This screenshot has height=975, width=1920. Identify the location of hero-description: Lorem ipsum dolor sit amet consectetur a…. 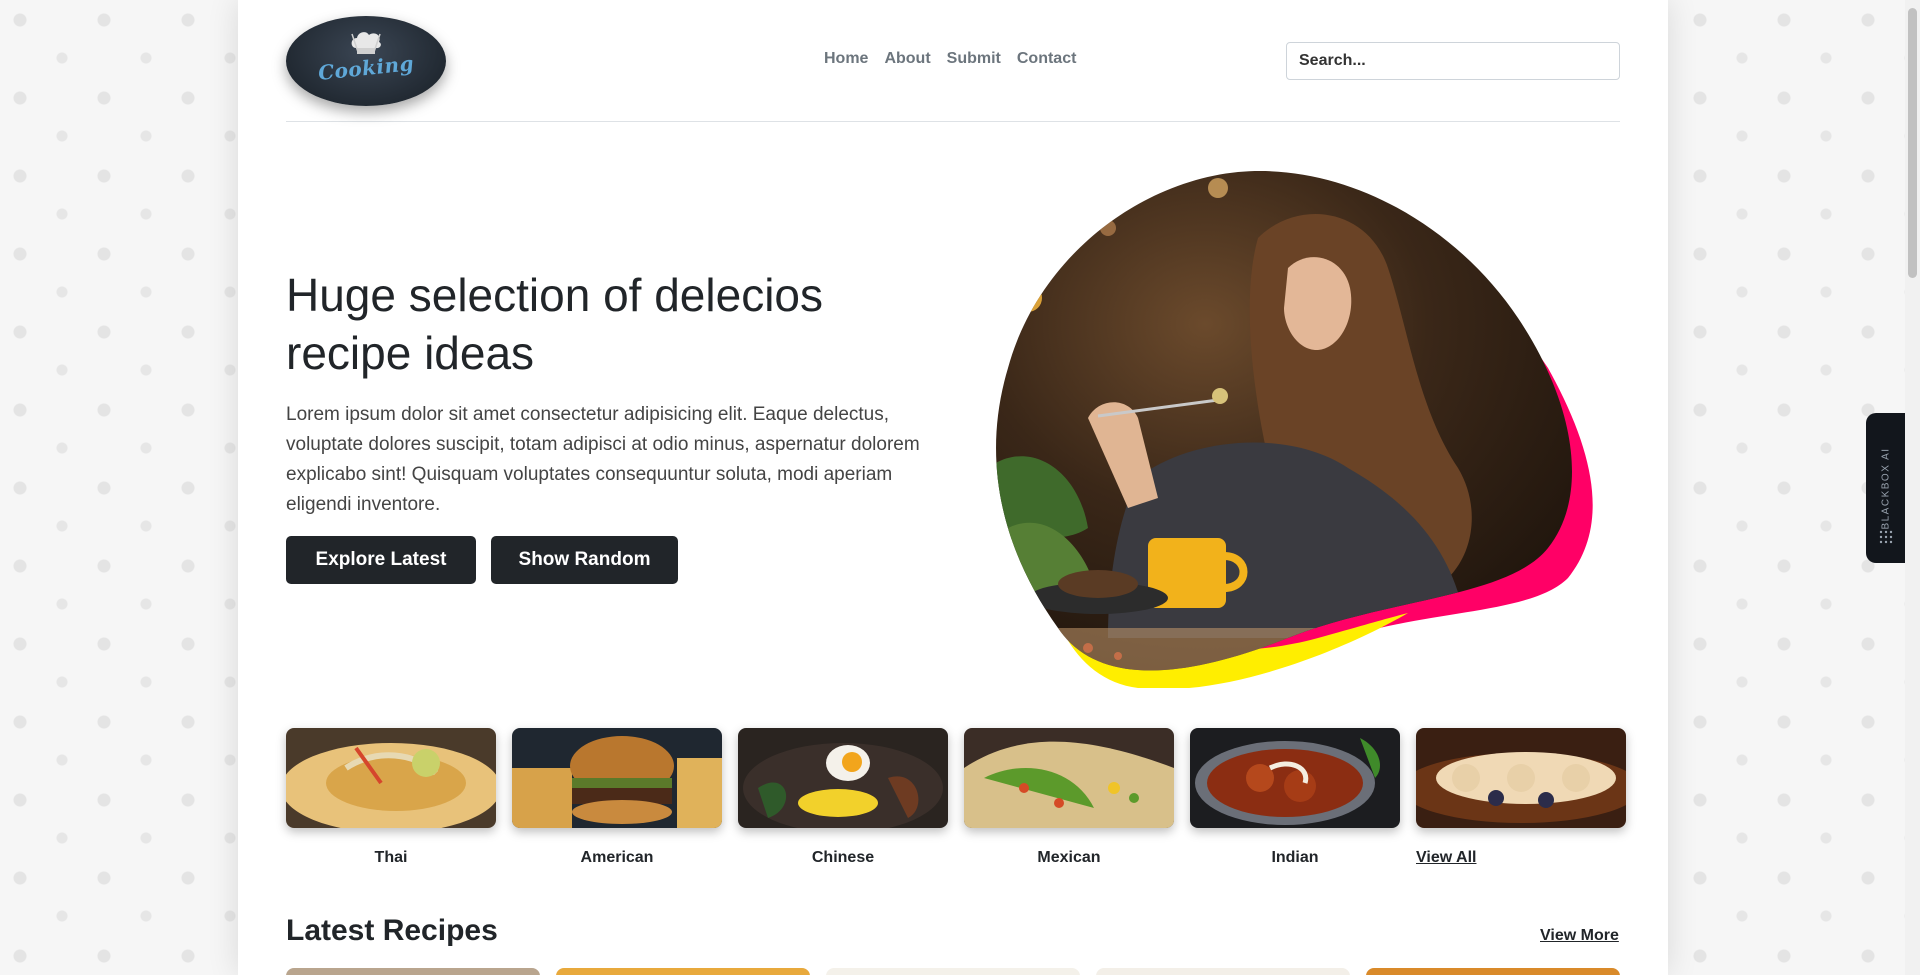
(603, 459).